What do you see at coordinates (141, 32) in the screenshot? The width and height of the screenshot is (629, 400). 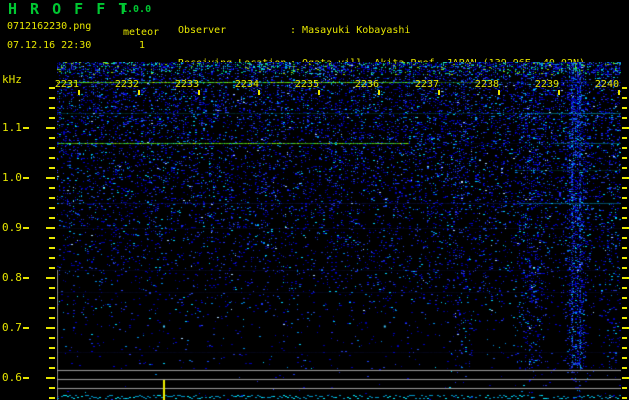 I see `mode-label: meteor` at bounding box center [141, 32].